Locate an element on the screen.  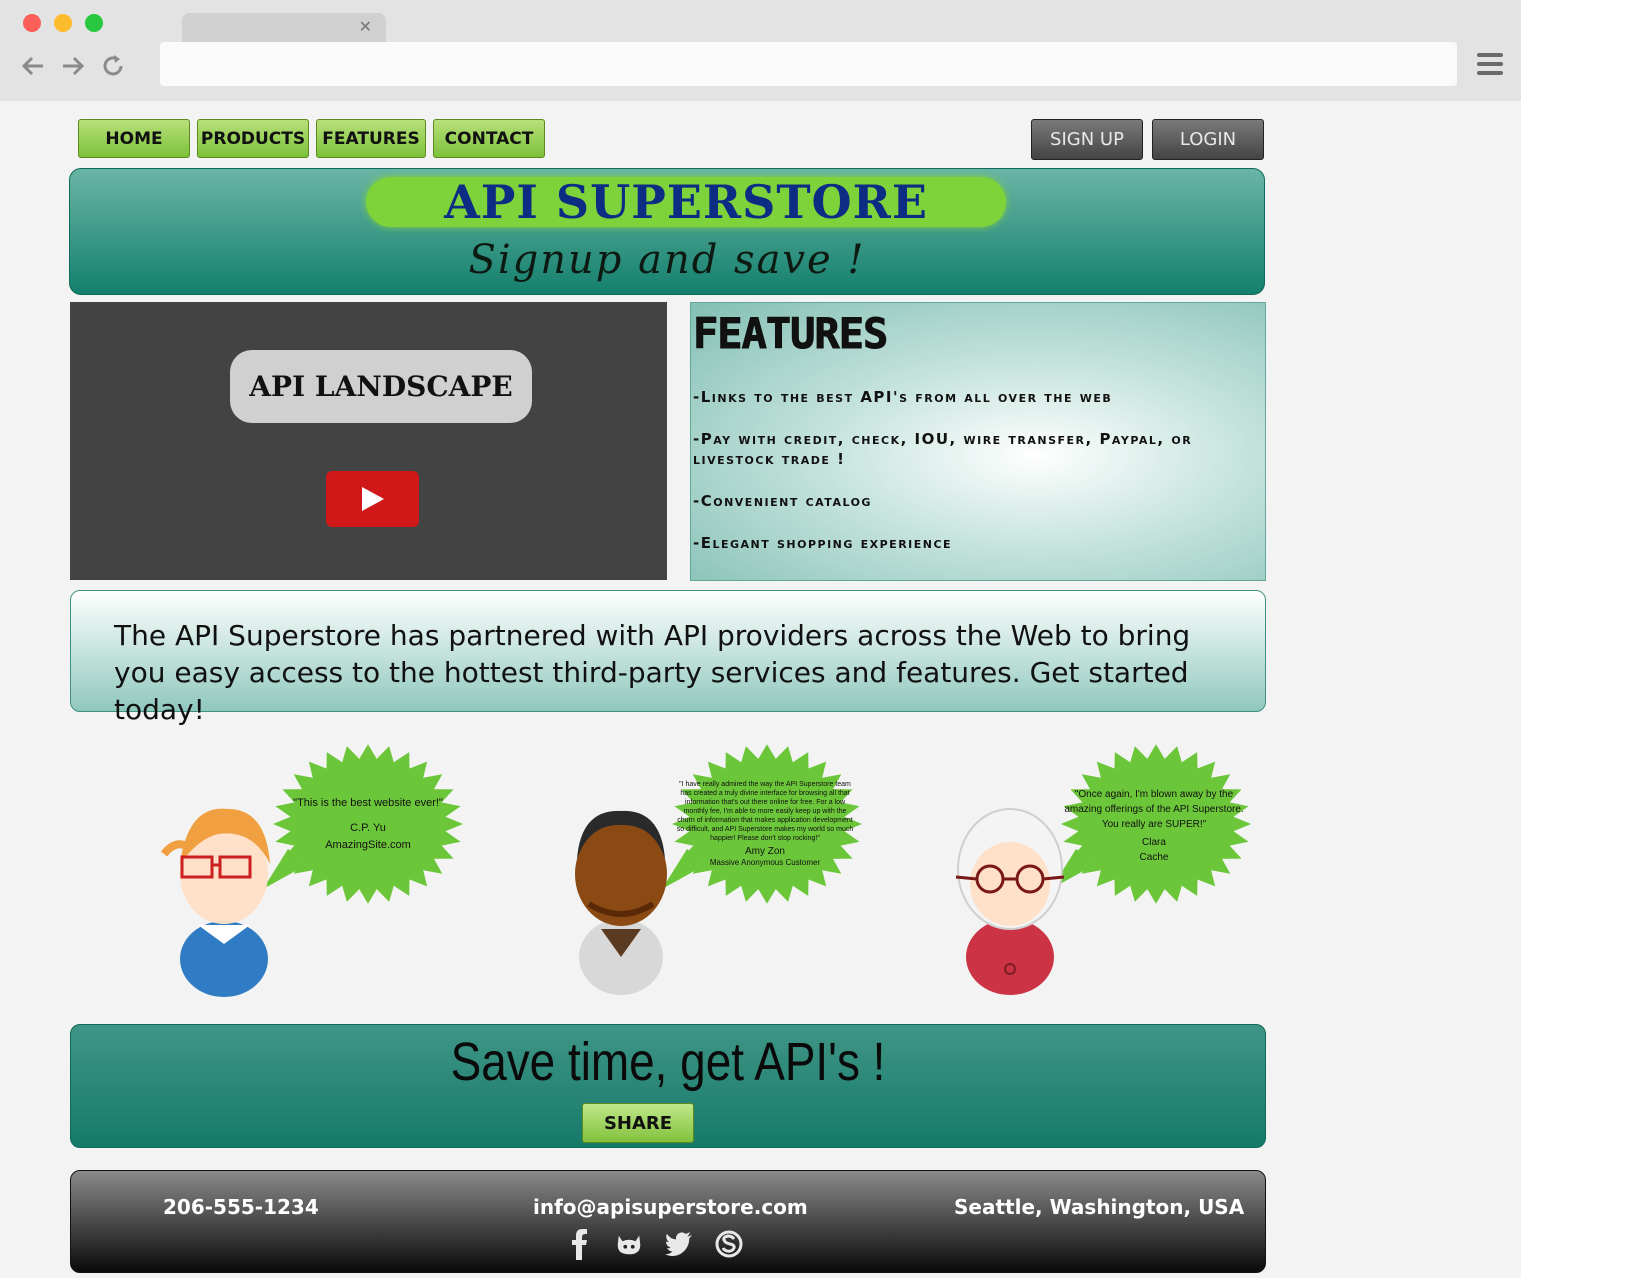
nav-features-button: FEATURES is located at coordinates (371, 138).